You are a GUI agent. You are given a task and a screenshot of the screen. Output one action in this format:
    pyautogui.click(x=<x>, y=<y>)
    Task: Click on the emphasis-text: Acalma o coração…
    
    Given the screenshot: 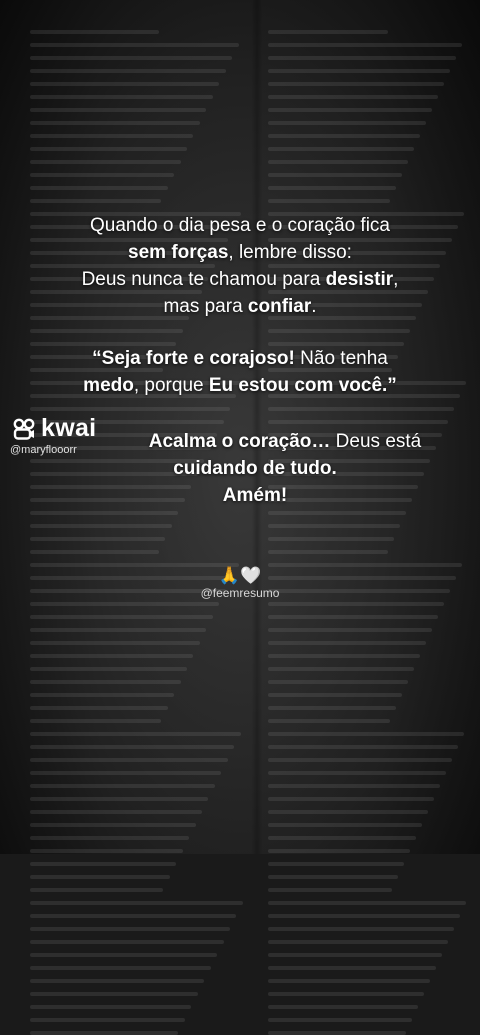 What is the action you would take?
    pyautogui.click(x=239, y=441)
    